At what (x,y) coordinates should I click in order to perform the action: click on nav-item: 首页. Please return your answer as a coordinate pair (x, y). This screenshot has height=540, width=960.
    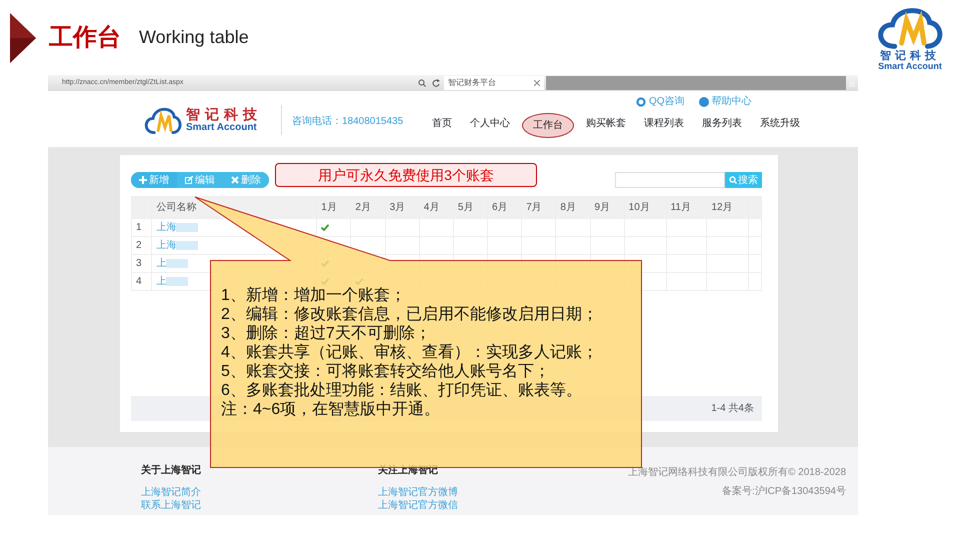
    Looking at the image, I should click on (442, 125).